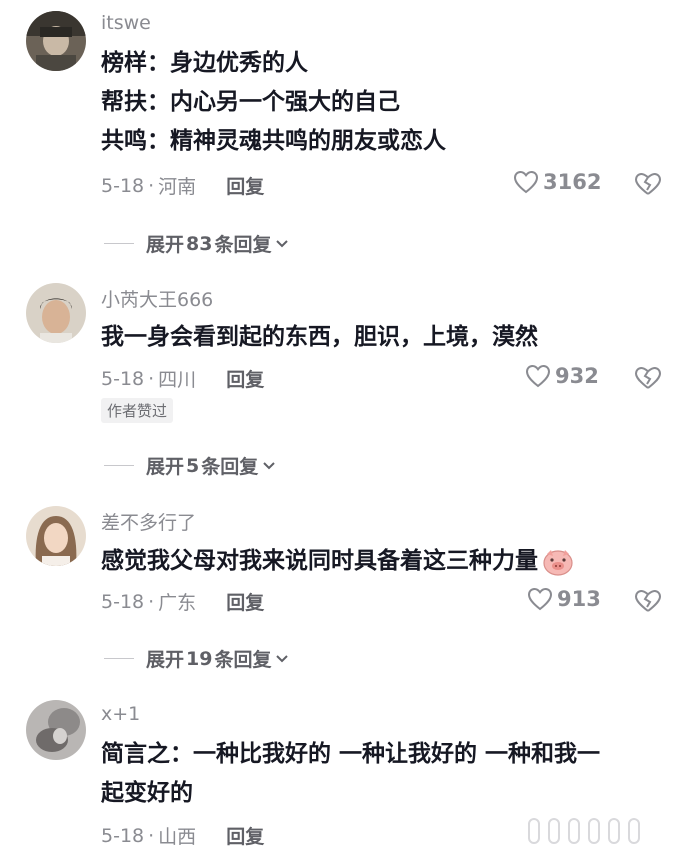 This screenshot has height=861, width=690. What do you see at coordinates (579, 599) in the screenshot?
I see `like-count: 913` at bounding box center [579, 599].